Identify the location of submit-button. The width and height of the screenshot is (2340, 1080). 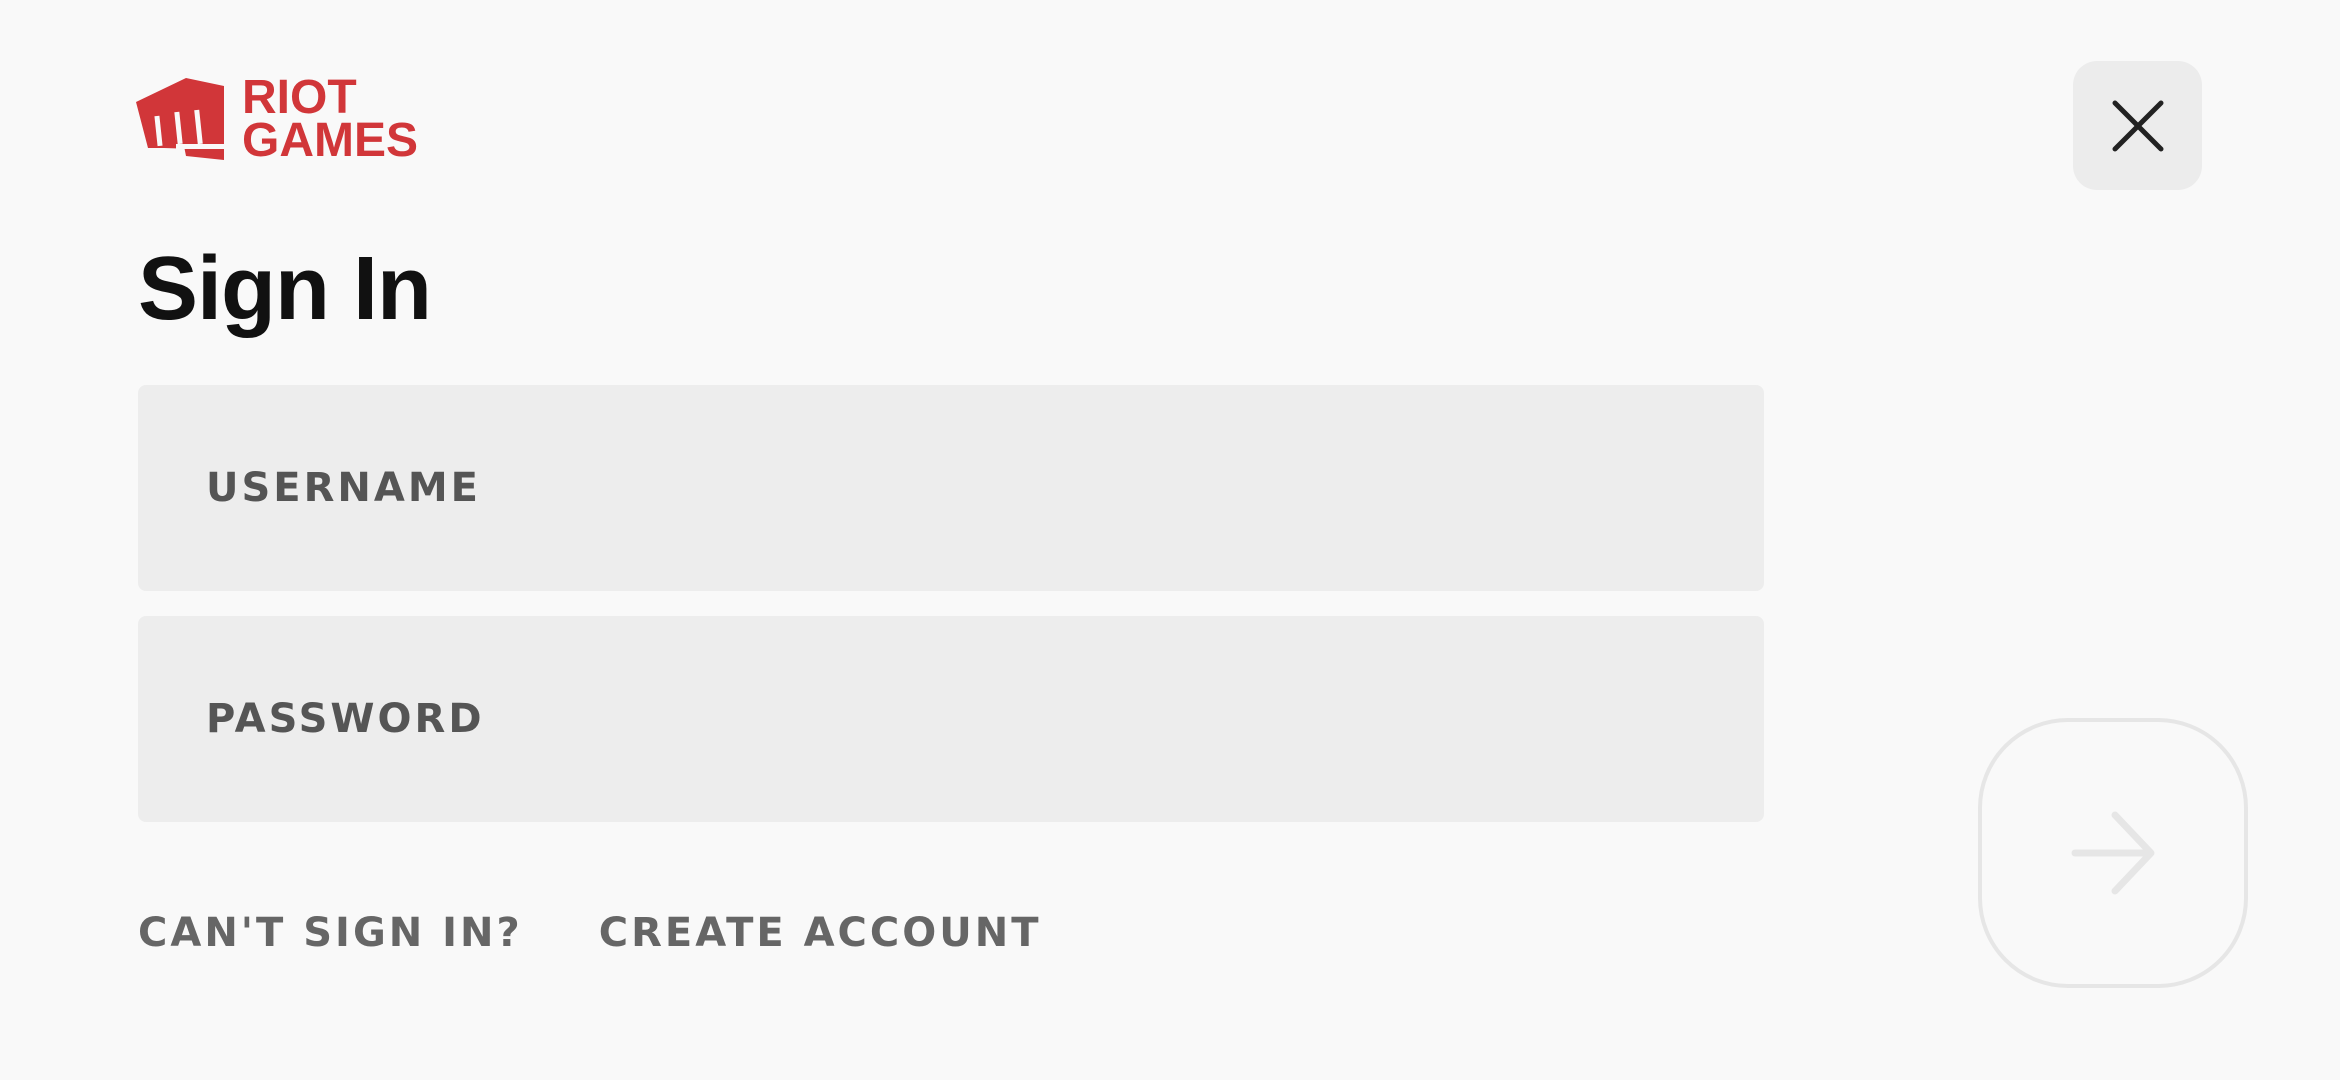
(2113, 853).